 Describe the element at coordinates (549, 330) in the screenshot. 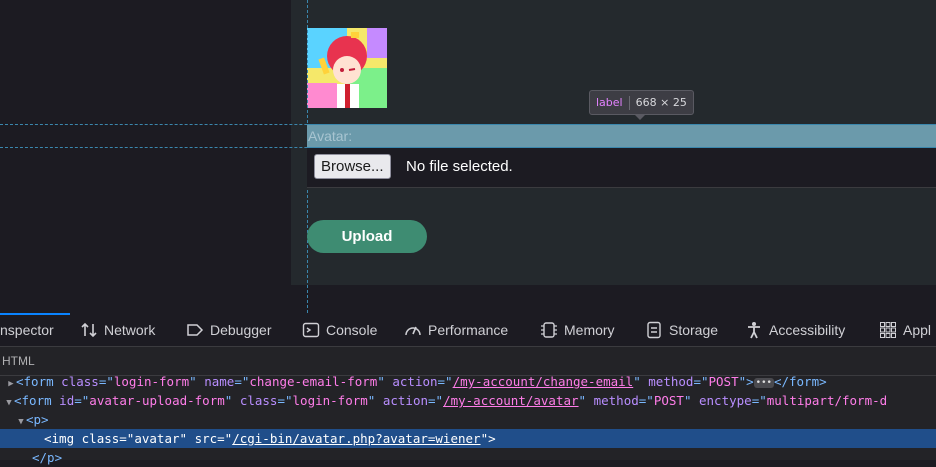

I see `memory-icon` at that location.